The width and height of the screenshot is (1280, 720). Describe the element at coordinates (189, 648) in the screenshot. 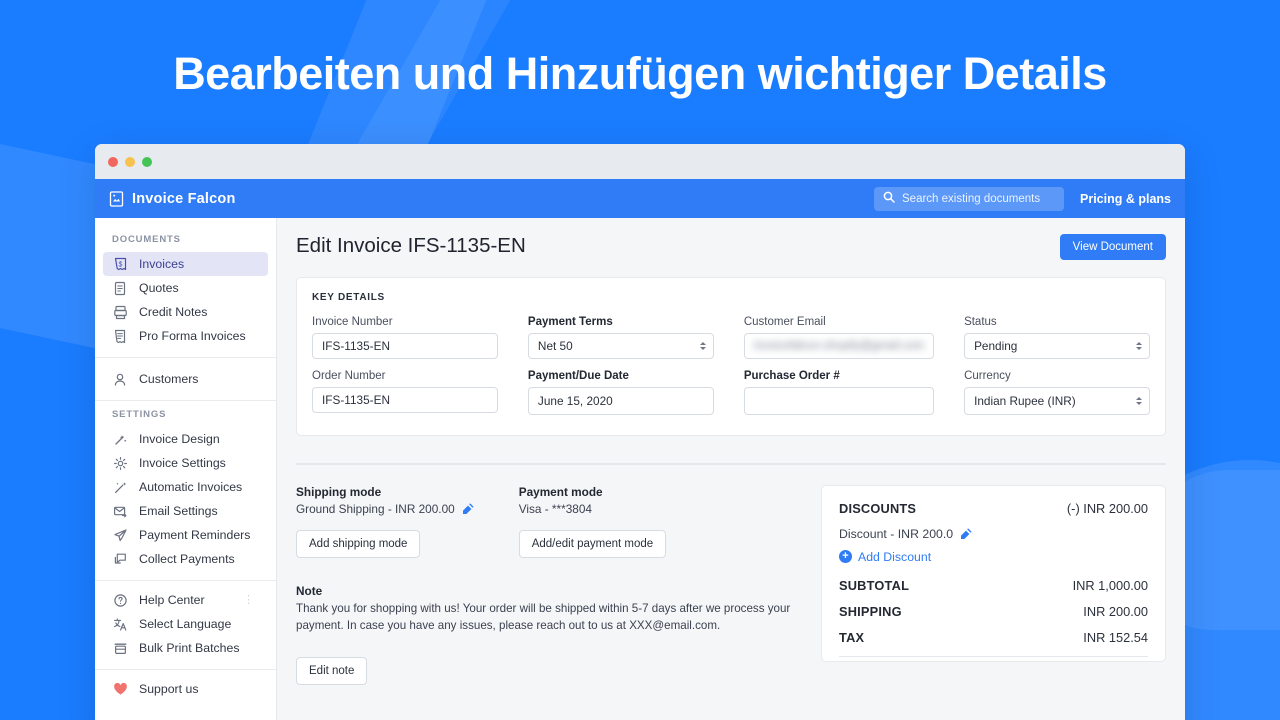

I see `sidebar-item-label: Bulk Print Batches` at that location.